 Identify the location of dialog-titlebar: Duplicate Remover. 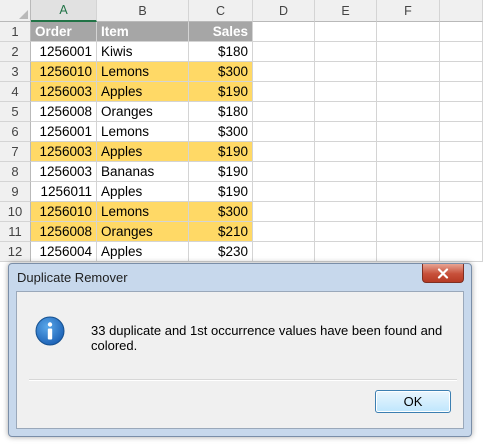
(240, 277).